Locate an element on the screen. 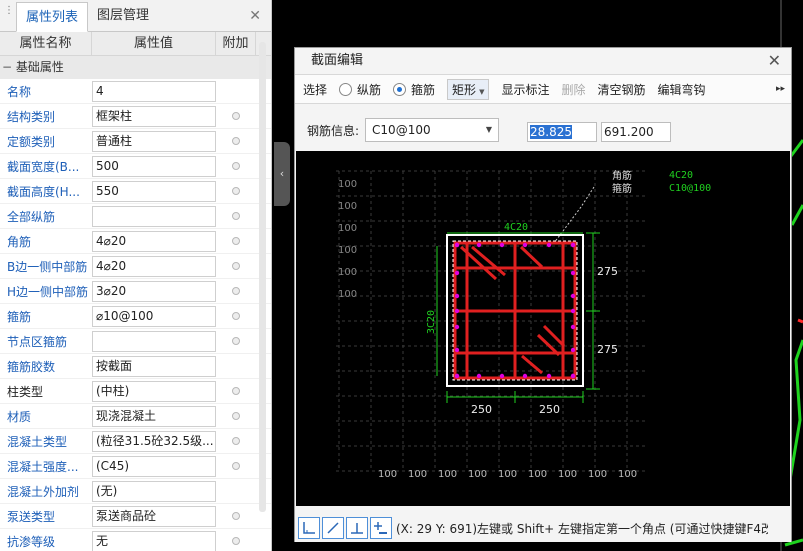 The image size is (803, 551). property-value-field: ⌀10@100 is located at coordinates (154, 316).